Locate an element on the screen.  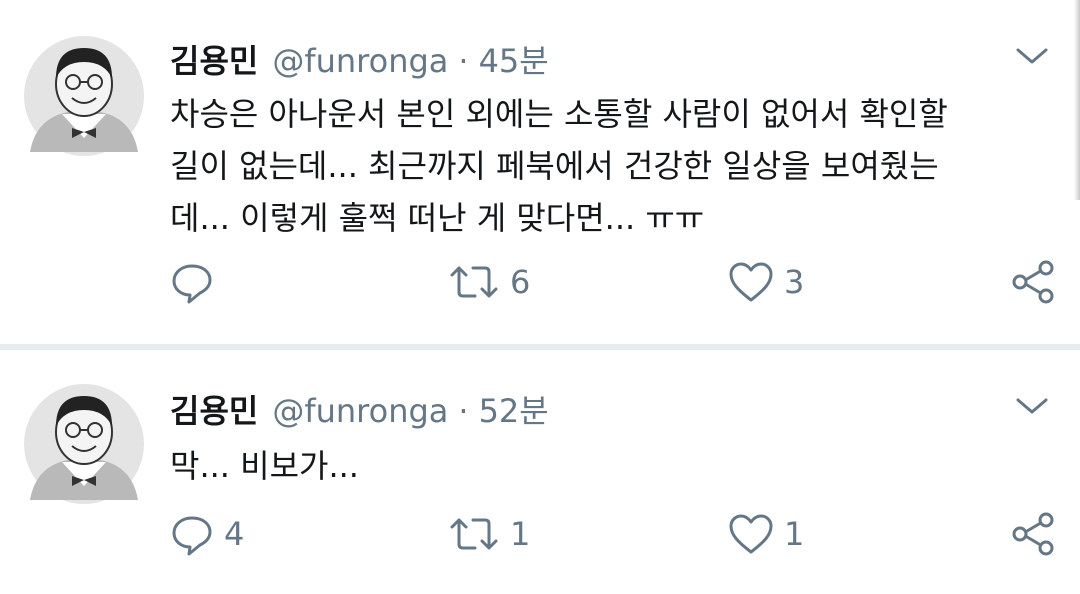
tweet-text-line: 길이 없는데... 최근까지 페북에서 건강한 일상을 보여줬는 is located at coordinates (554, 166).